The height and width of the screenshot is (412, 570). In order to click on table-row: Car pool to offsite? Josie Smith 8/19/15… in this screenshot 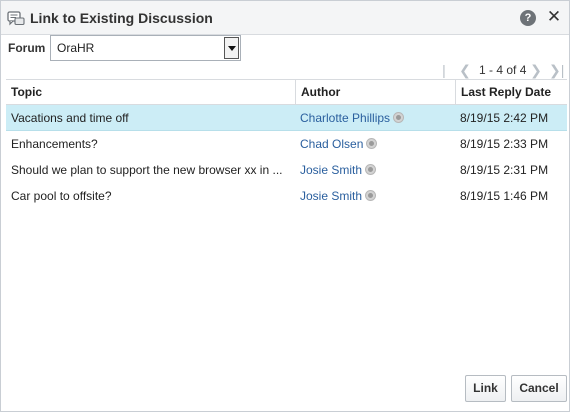, I will do `click(286, 196)`.